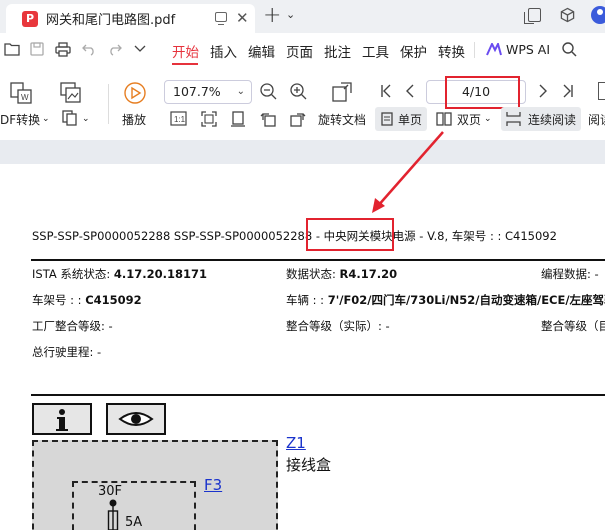  What do you see at coordinates (71, 93) in the screenshot?
I see `pdf-to-image-icon` at bounding box center [71, 93].